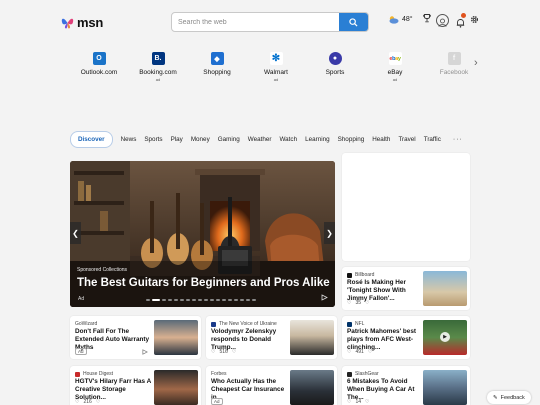 The height and width of the screenshot is (405, 540). I want to click on like-count: 491, so click(359, 352).